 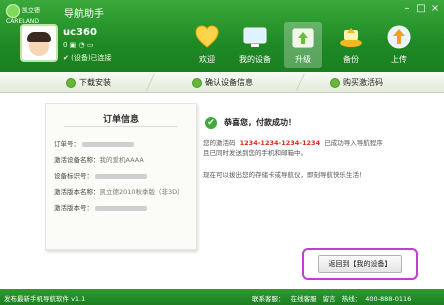 I want to click on avatar-hair, so click(x=39, y=37).